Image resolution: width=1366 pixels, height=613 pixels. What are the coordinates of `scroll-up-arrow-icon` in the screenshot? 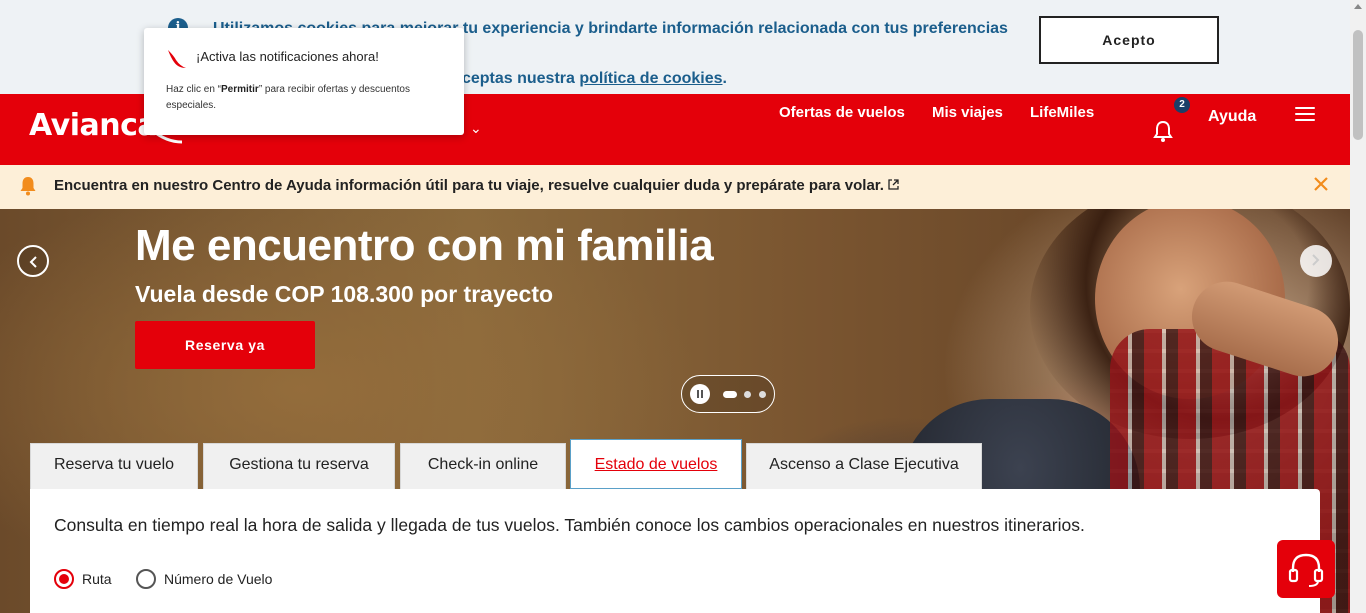 It's located at (1358, 6).